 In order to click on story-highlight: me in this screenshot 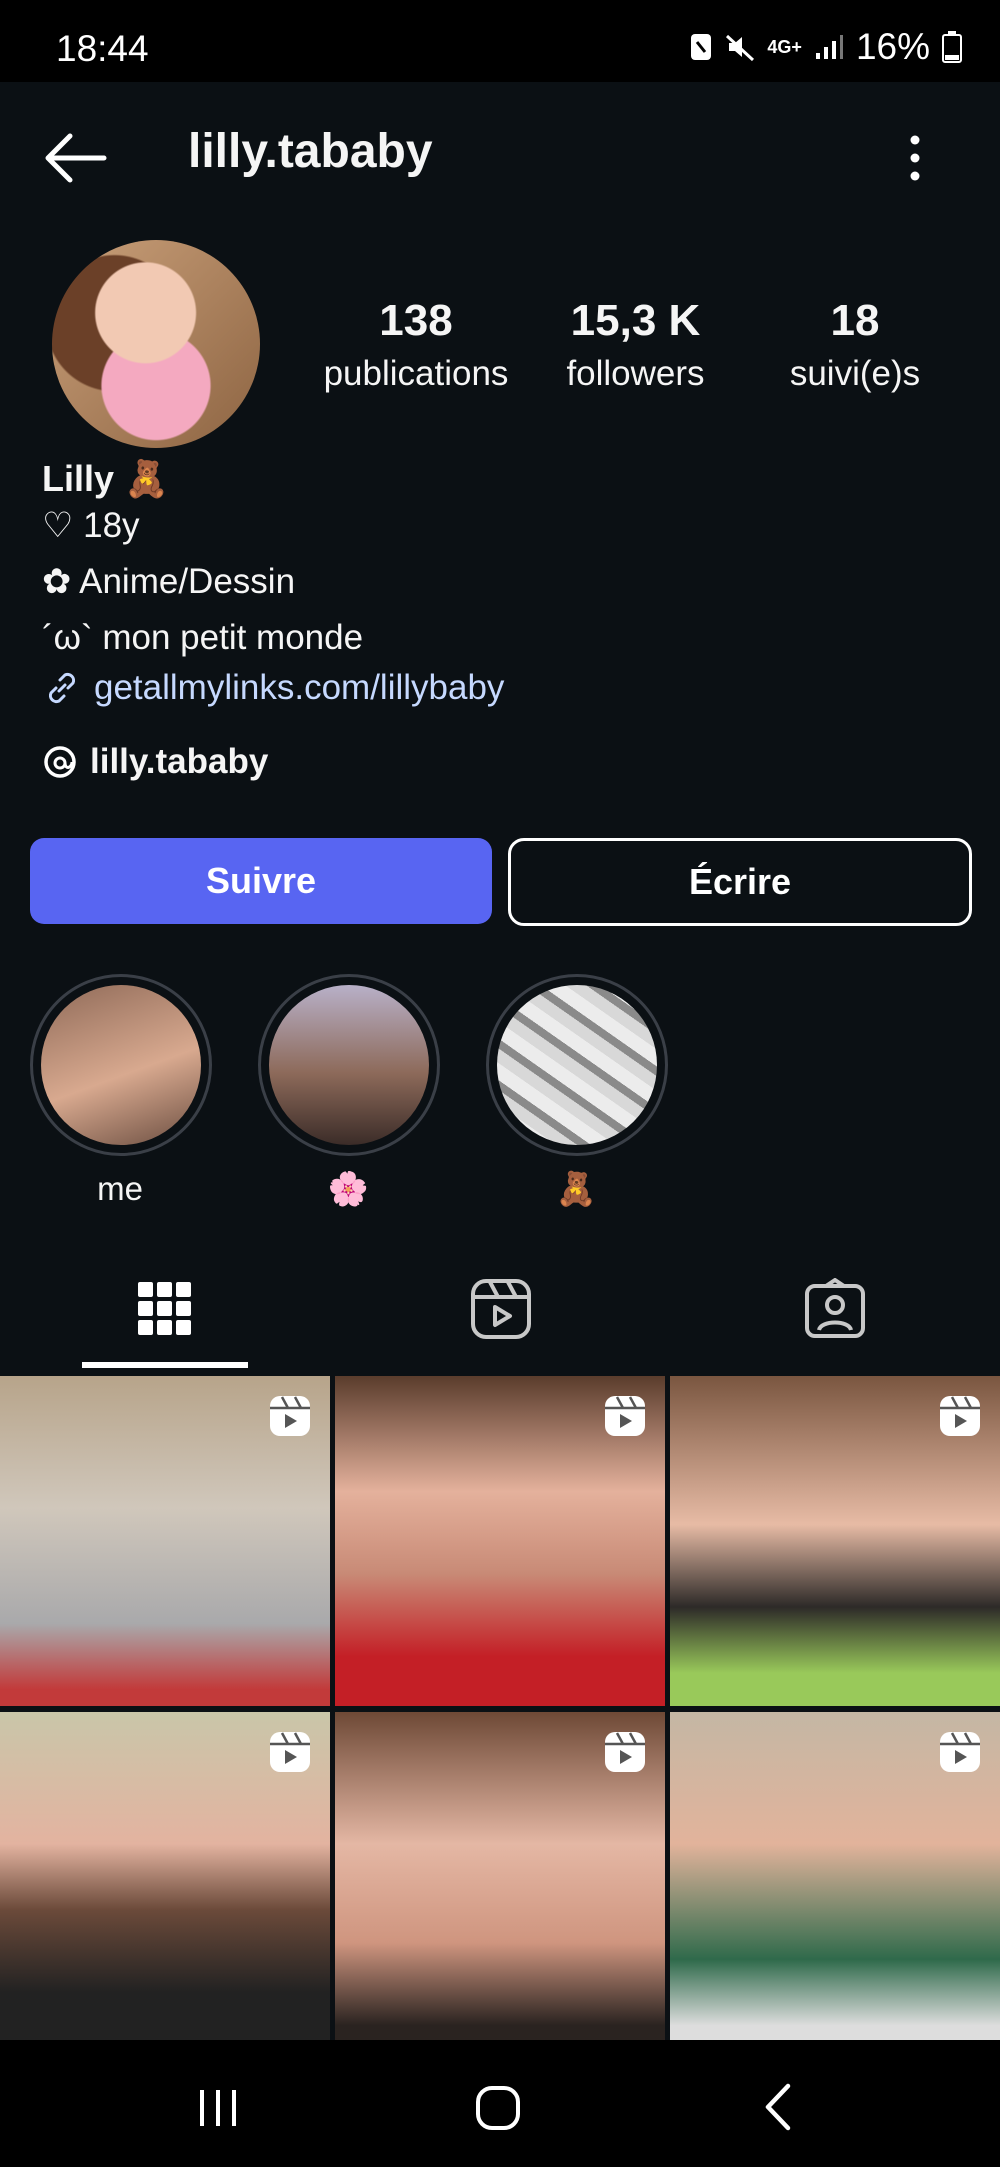, I will do `click(121, 1092)`.